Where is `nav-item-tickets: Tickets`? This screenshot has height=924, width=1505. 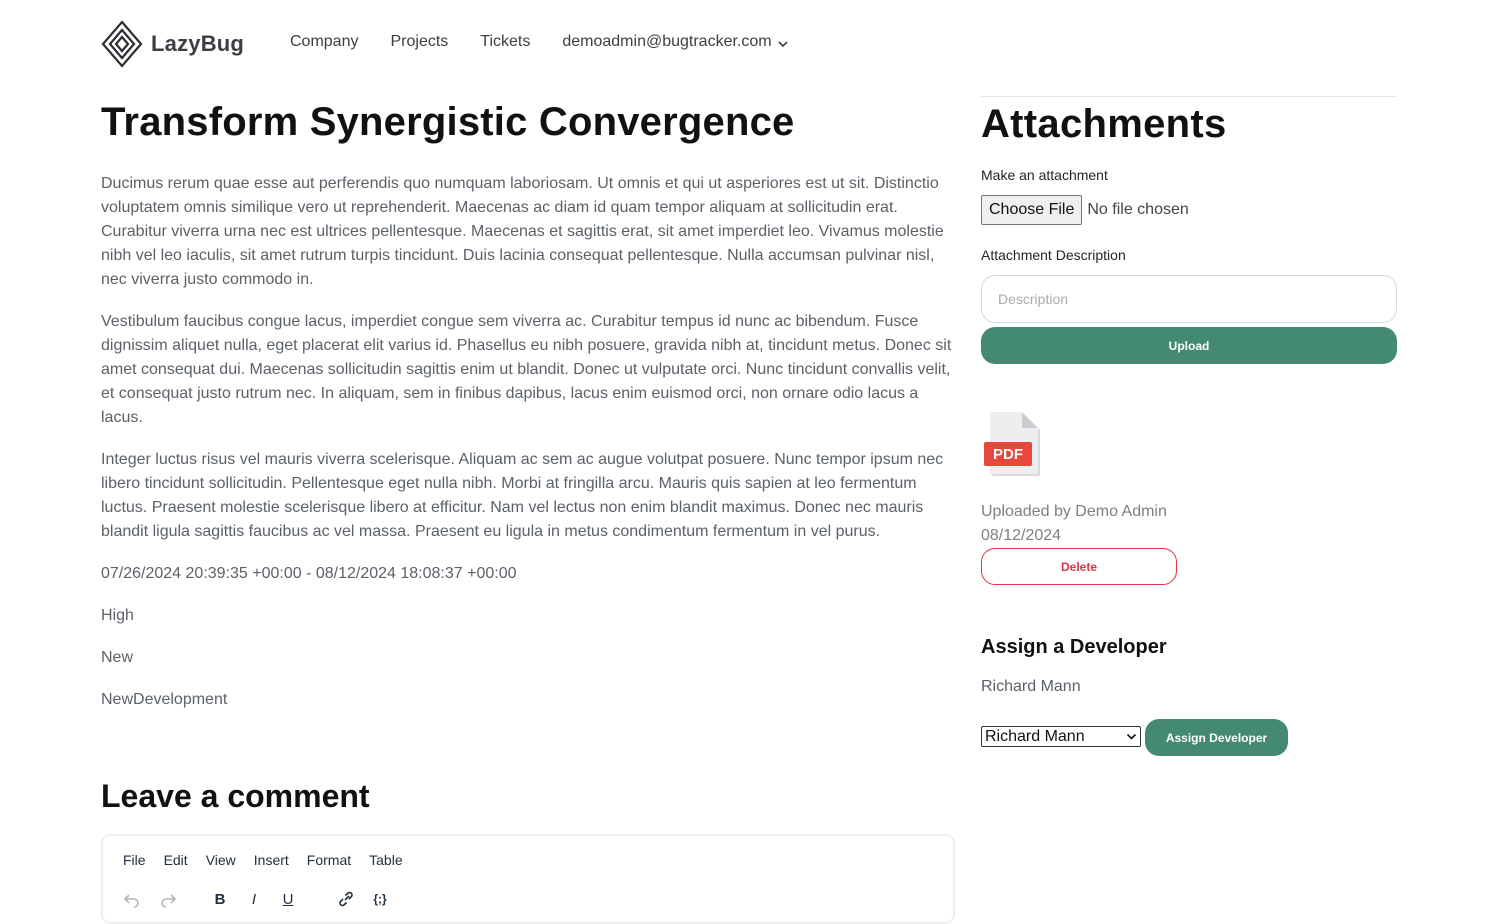
nav-item-tickets: Tickets is located at coordinates (505, 42).